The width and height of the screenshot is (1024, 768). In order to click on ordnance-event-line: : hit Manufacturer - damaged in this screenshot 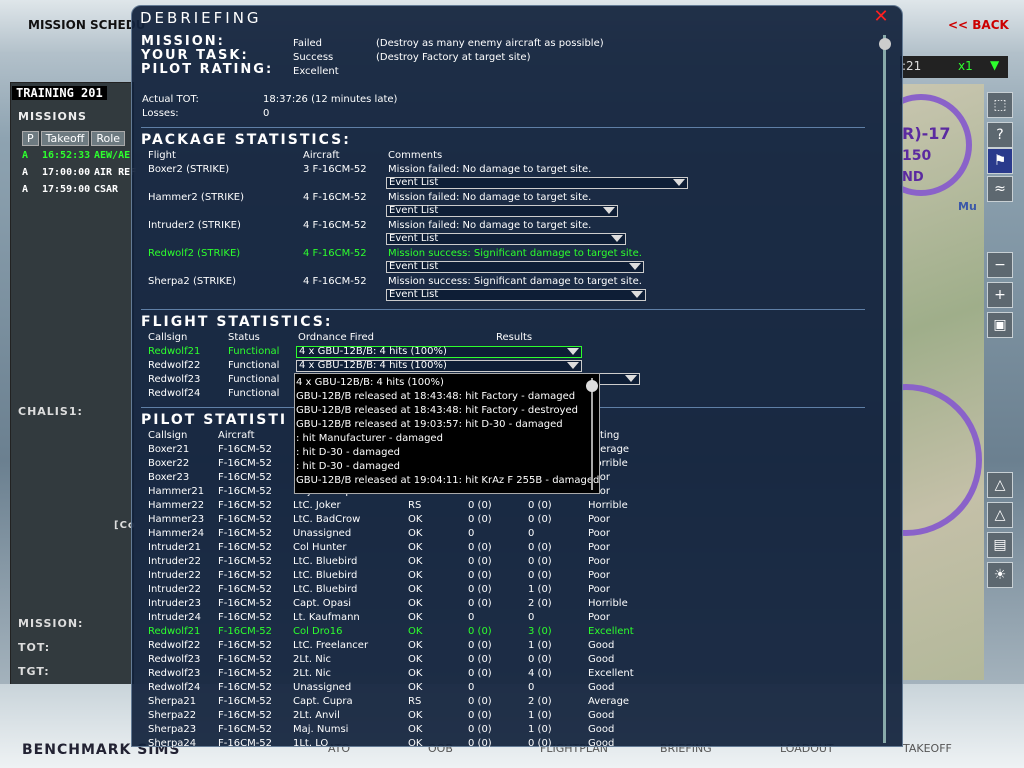, I will do `click(369, 438)`.